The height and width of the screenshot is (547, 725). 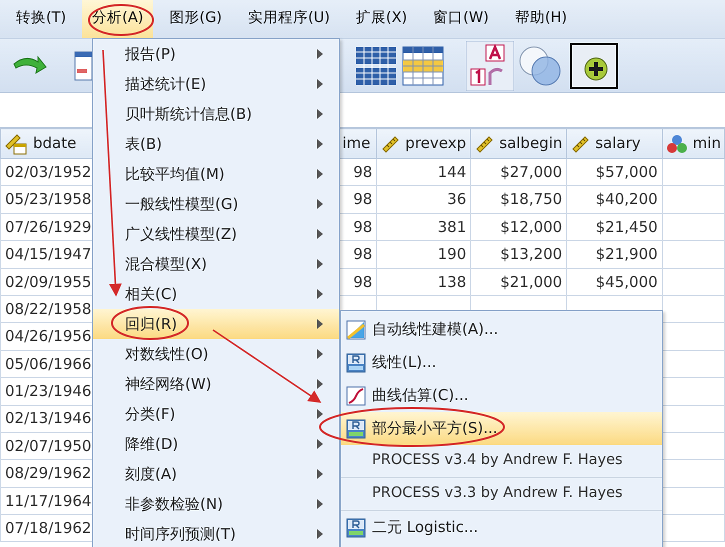 What do you see at coordinates (216, 144) in the screenshot?
I see `menu-item: 表(B)` at bounding box center [216, 144].